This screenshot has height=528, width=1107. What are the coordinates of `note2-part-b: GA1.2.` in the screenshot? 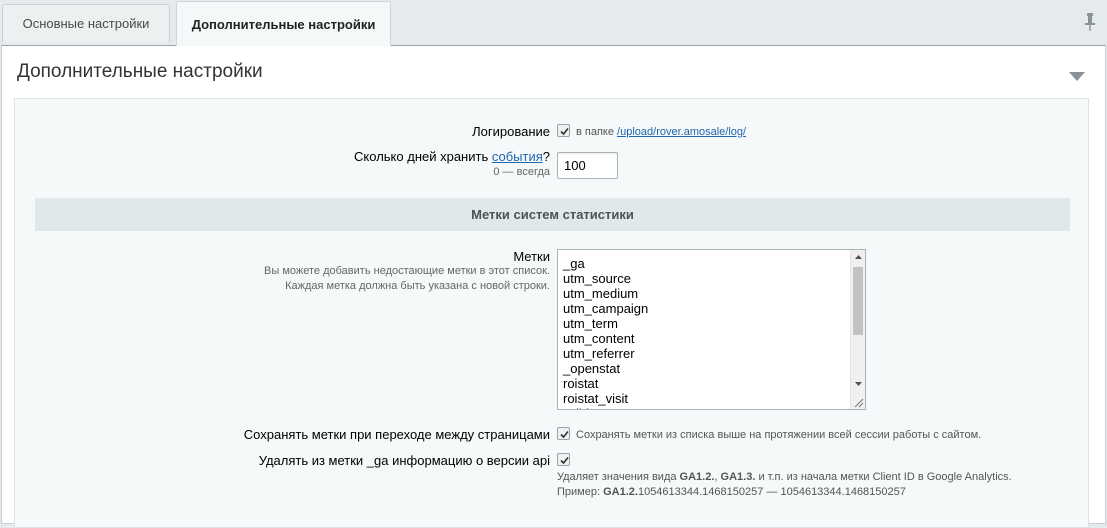 It's located at (620, 492).